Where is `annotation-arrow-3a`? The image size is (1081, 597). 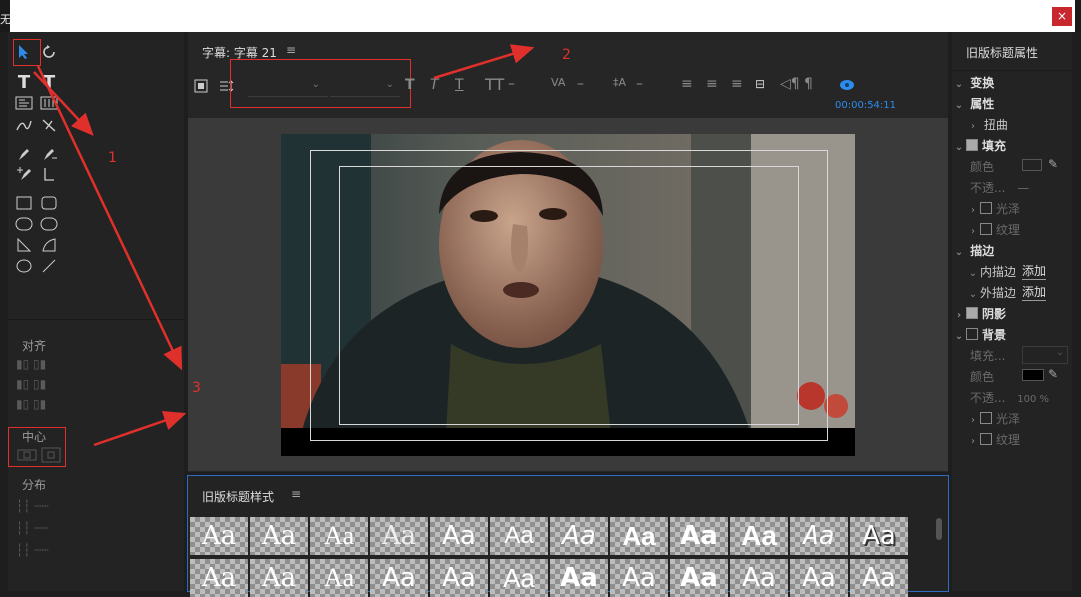
annotation-arrow-3a is located at coordinates (109, 218).